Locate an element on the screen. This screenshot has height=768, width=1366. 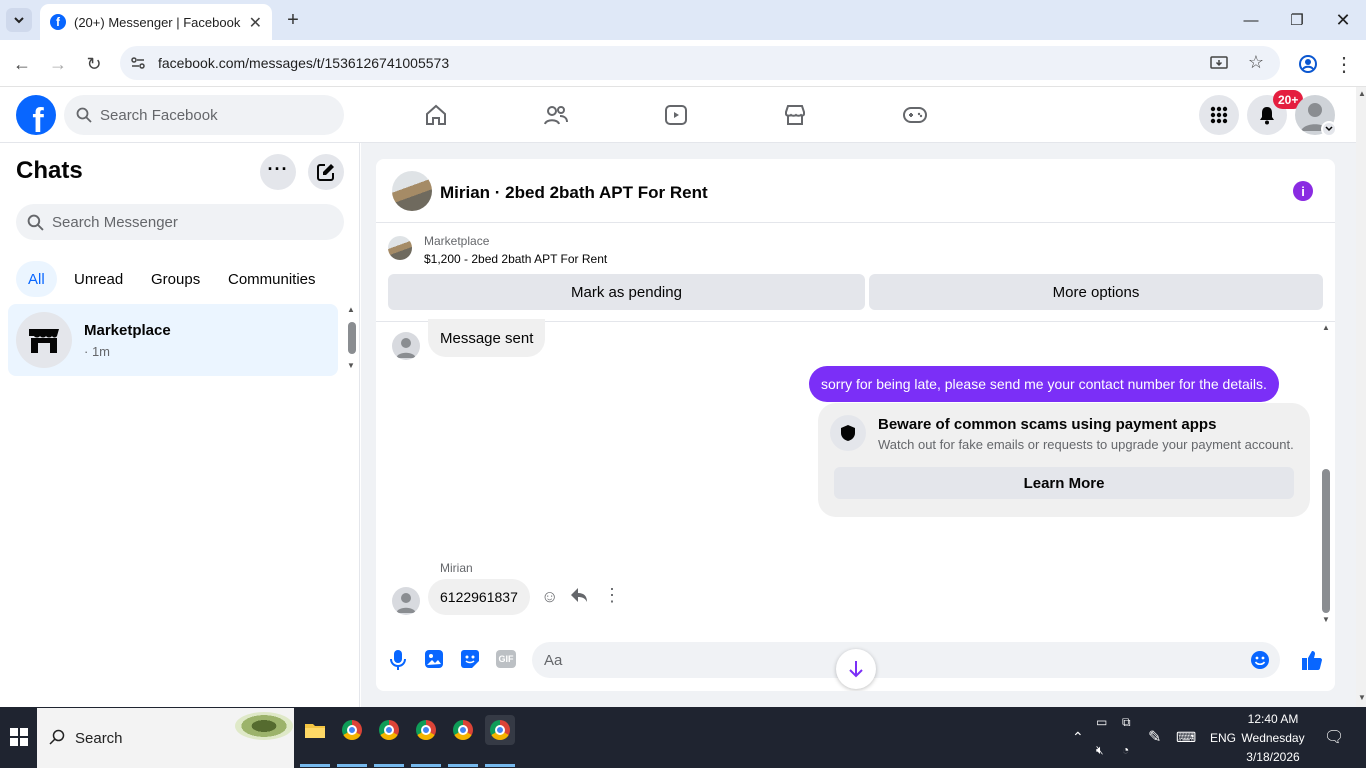
browser-tab-strip: f (20+) Messenger | Facebook ✕ + — ❐ ✕ is located at coordinates (683, 20).